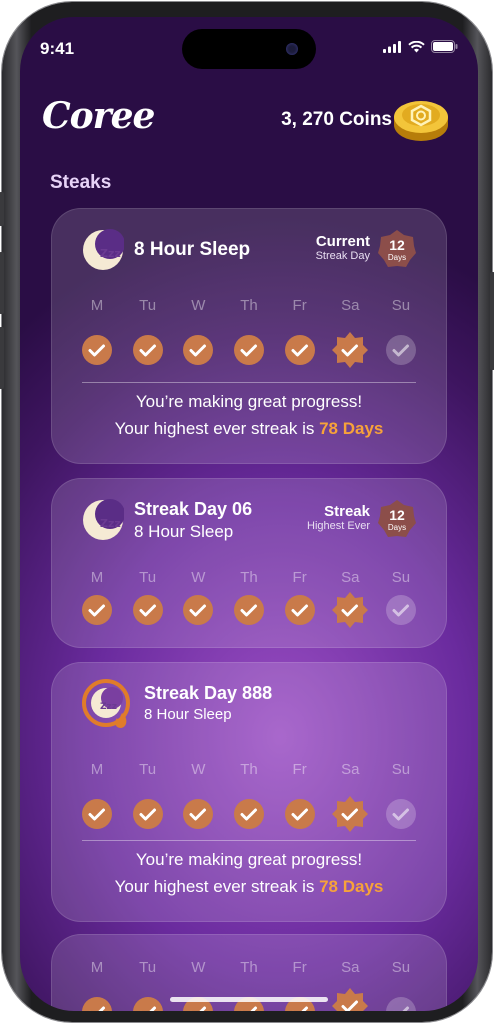 The height and width of the screenshot is (1024, 494). What do you see at coordinates (347, 511) in the screenshot?
I see `meta-title: Streak` at bounding box center [347, 511].